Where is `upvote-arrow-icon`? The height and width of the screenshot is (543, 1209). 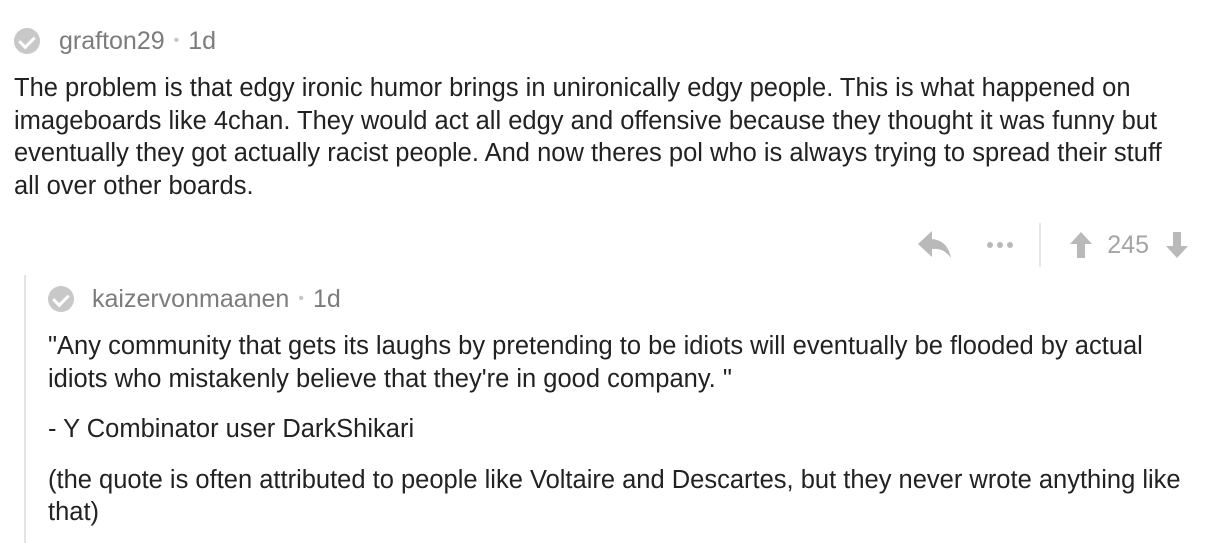
upvote-arrow-icon is located at coordinates (1081, 245).